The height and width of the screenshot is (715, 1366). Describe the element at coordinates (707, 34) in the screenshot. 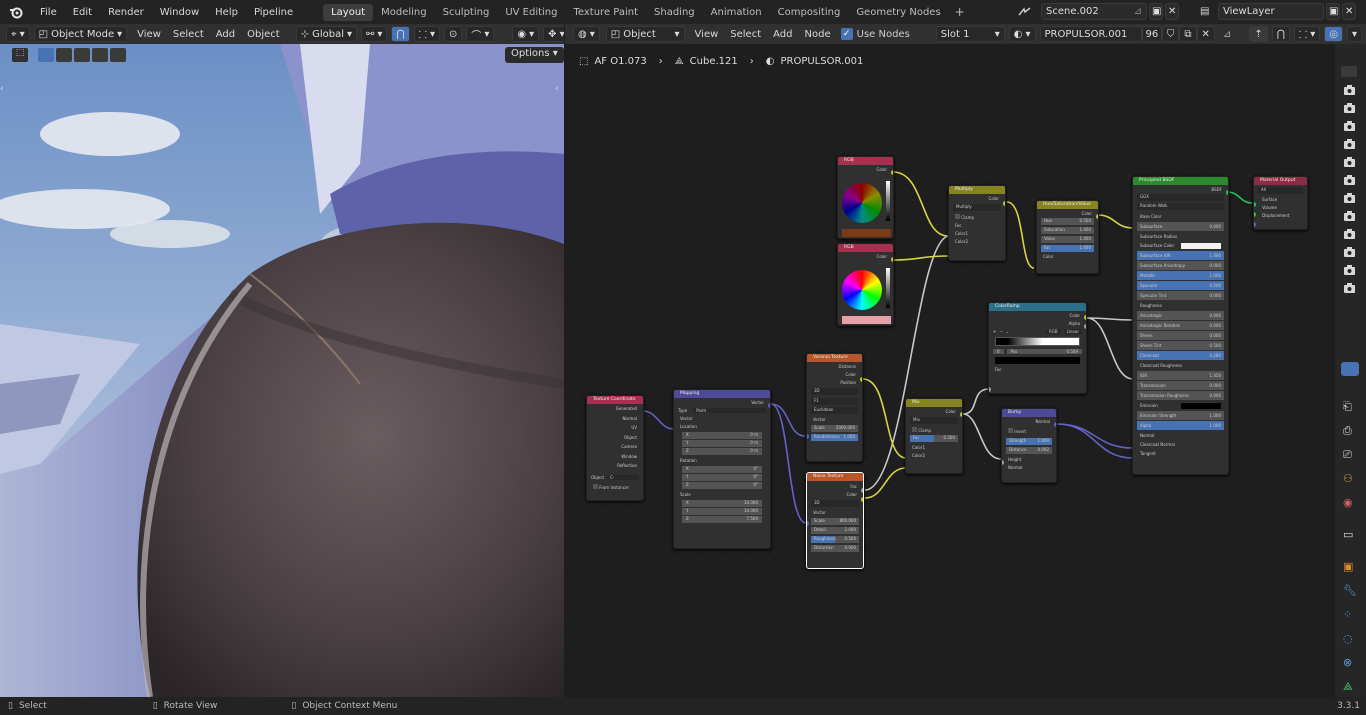

I see `node-menu-view: View` at that location.